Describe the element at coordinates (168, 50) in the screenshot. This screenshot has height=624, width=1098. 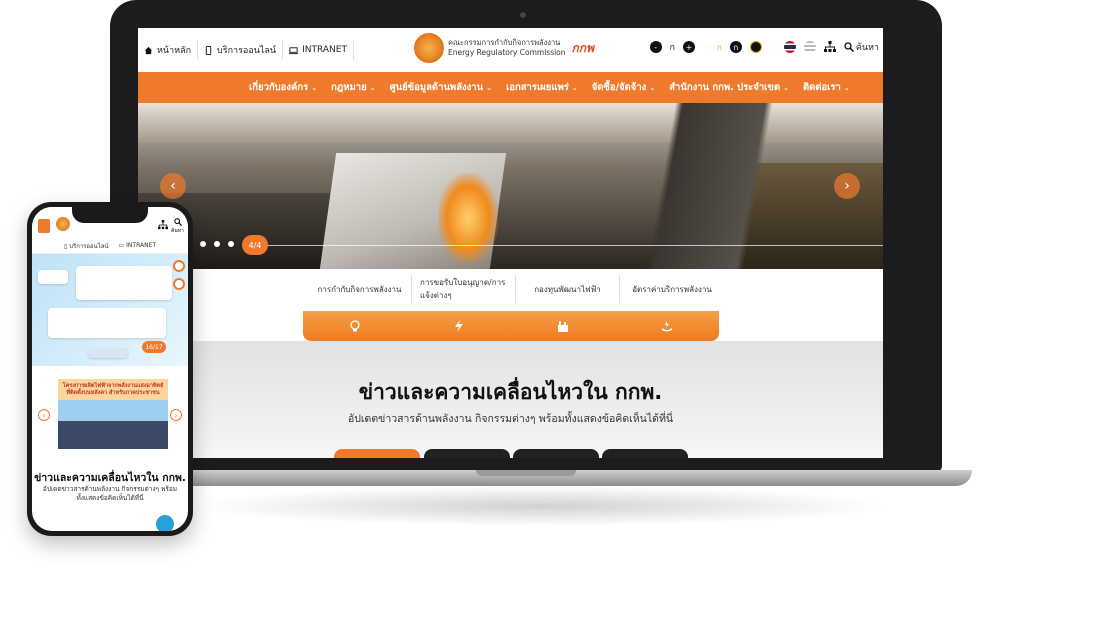
I see `home-link: หน้าหลัก` at that location.